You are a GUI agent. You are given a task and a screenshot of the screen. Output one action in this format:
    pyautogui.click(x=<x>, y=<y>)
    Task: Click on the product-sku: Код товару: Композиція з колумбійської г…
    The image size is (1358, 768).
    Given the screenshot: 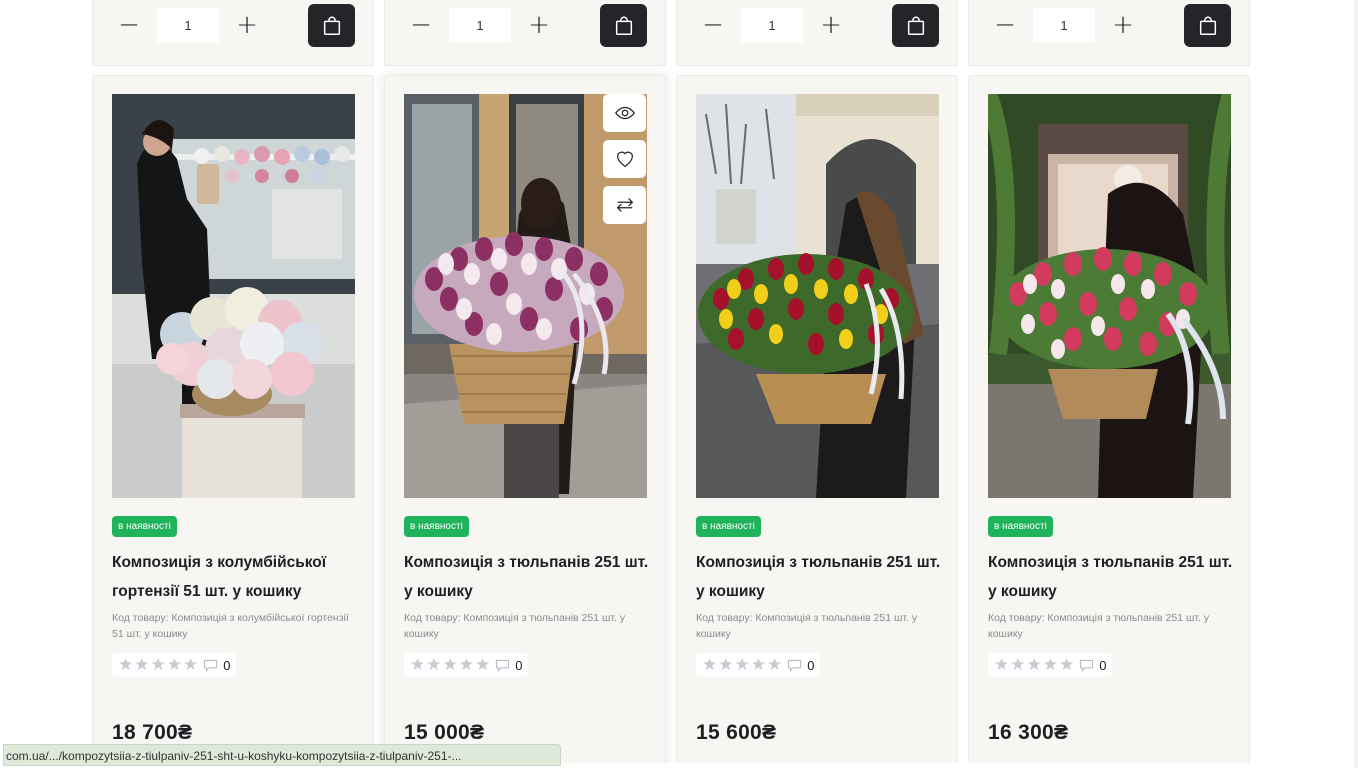 What is the action you would take?
    pyautogui.click(x=230, y=626)
    